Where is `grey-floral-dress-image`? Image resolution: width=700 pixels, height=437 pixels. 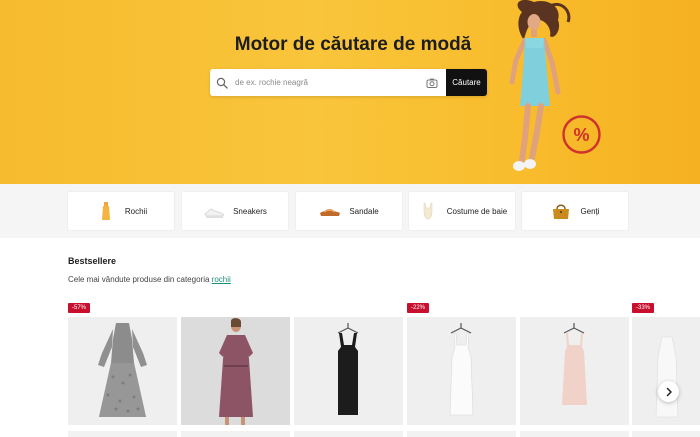
grey-floral-dress-image is located at coordinates (122, 371).